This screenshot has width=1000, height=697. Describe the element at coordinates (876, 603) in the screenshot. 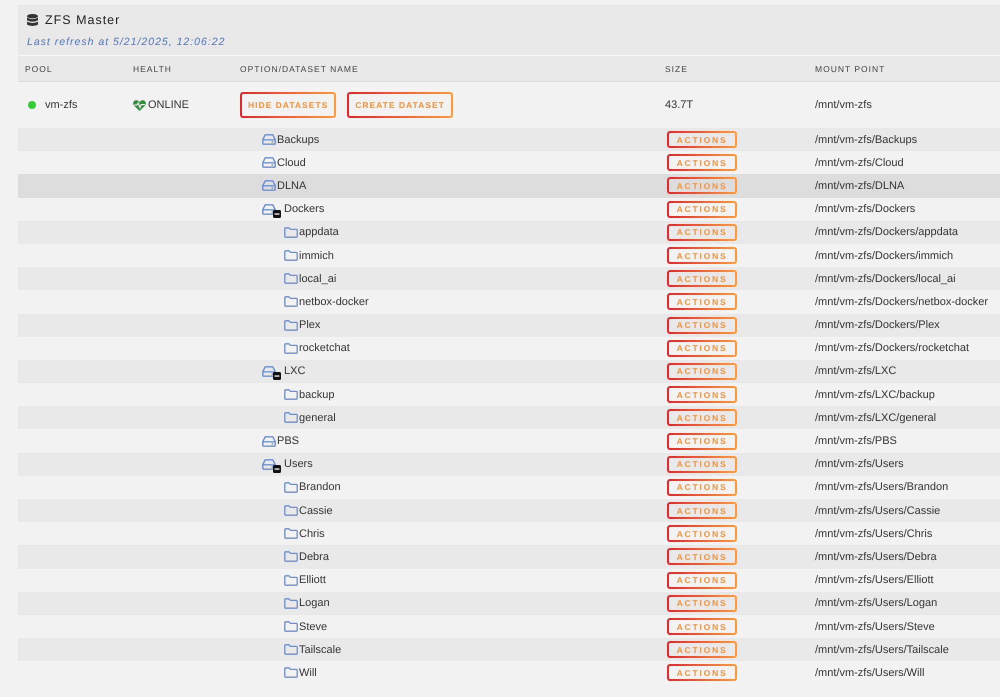

I see `mount-point: /mnt/vm-zfs/Users/Logan` at that location.